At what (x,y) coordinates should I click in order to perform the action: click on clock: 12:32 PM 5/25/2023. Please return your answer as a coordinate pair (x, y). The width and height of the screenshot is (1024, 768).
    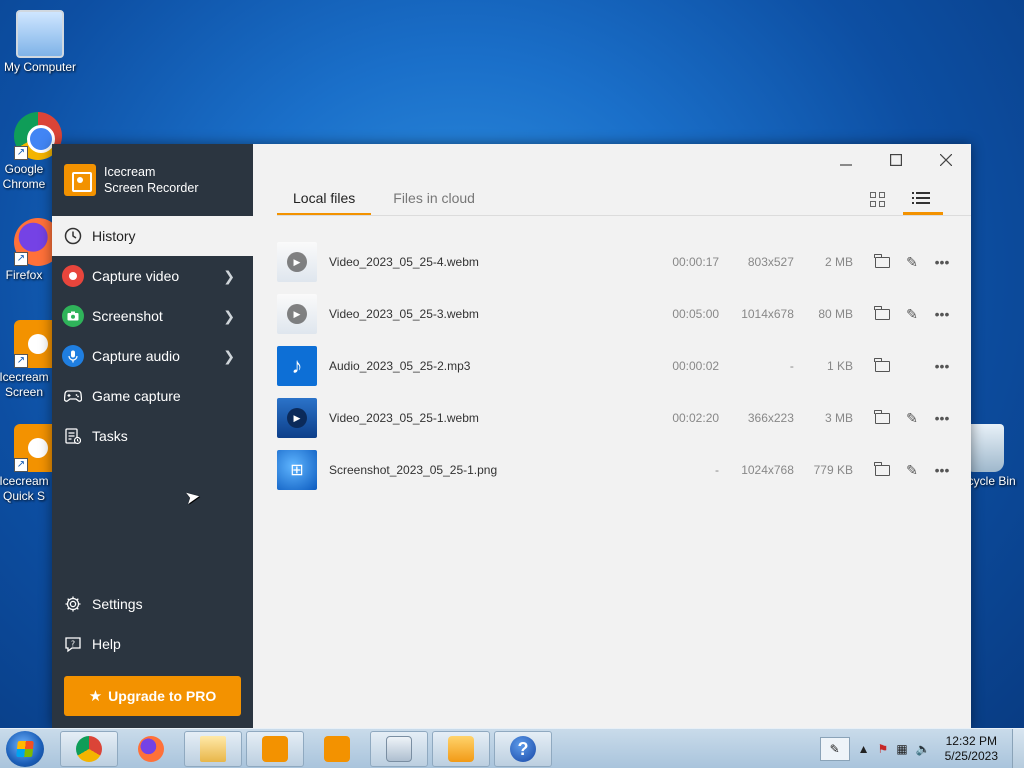
    Looking at the image, I should click on (971, 749).